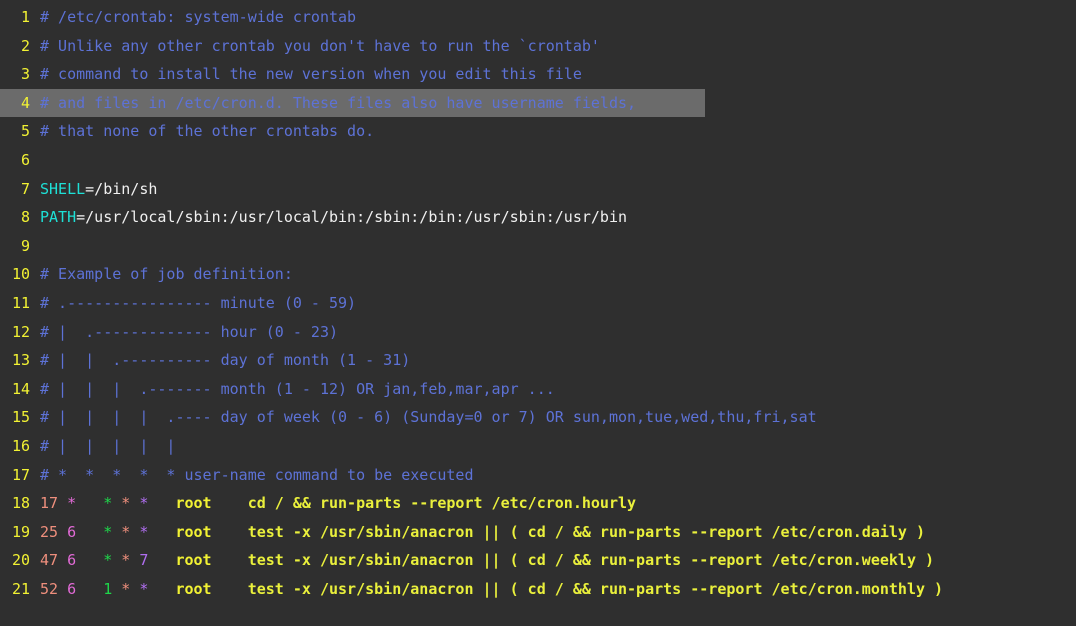 Image resolution: width=1076 pixels, height=626 pixels. What do you see at coordinates (25, 17) in the screenshot?
I see `line-number: 1` at bounding box center [25, 17].